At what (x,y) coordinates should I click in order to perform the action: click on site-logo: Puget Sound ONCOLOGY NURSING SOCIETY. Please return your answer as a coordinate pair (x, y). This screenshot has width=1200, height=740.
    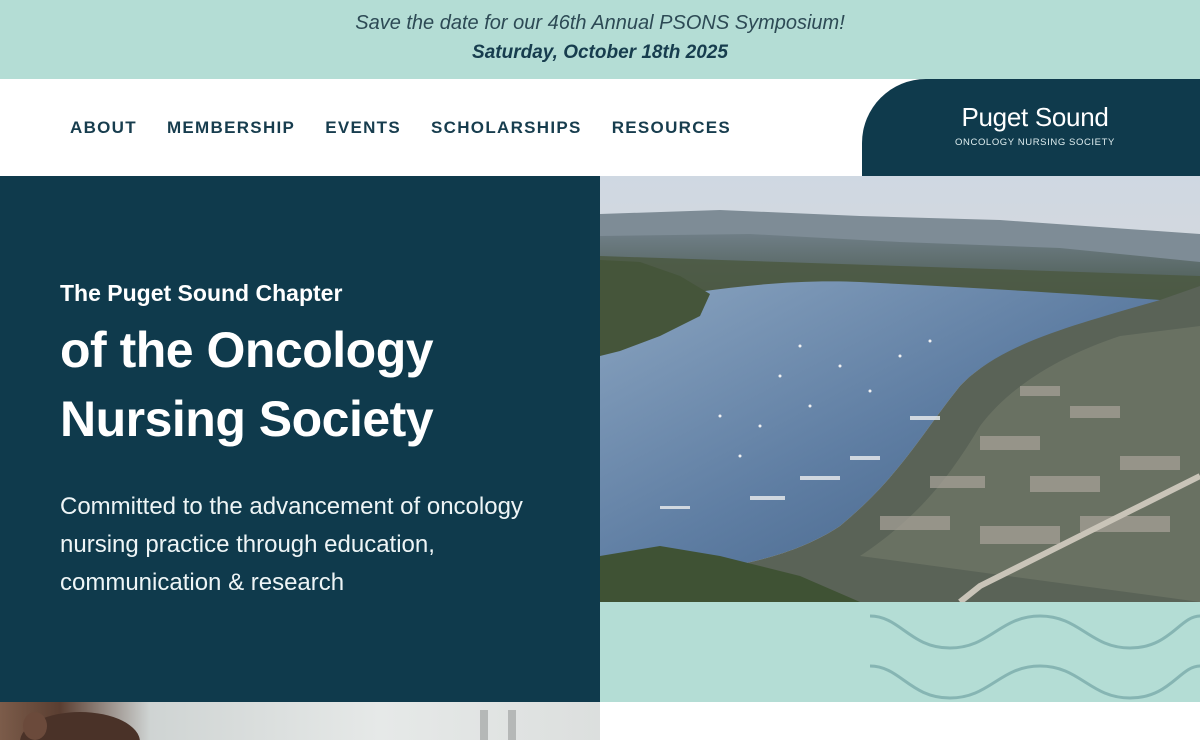
    Looking at the image, I should click on (1031, 127).